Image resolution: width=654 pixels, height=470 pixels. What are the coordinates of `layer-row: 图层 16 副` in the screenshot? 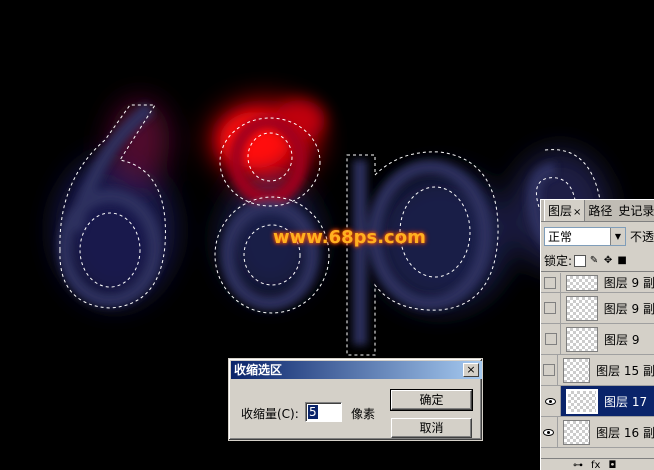 It's located at (597, 432).